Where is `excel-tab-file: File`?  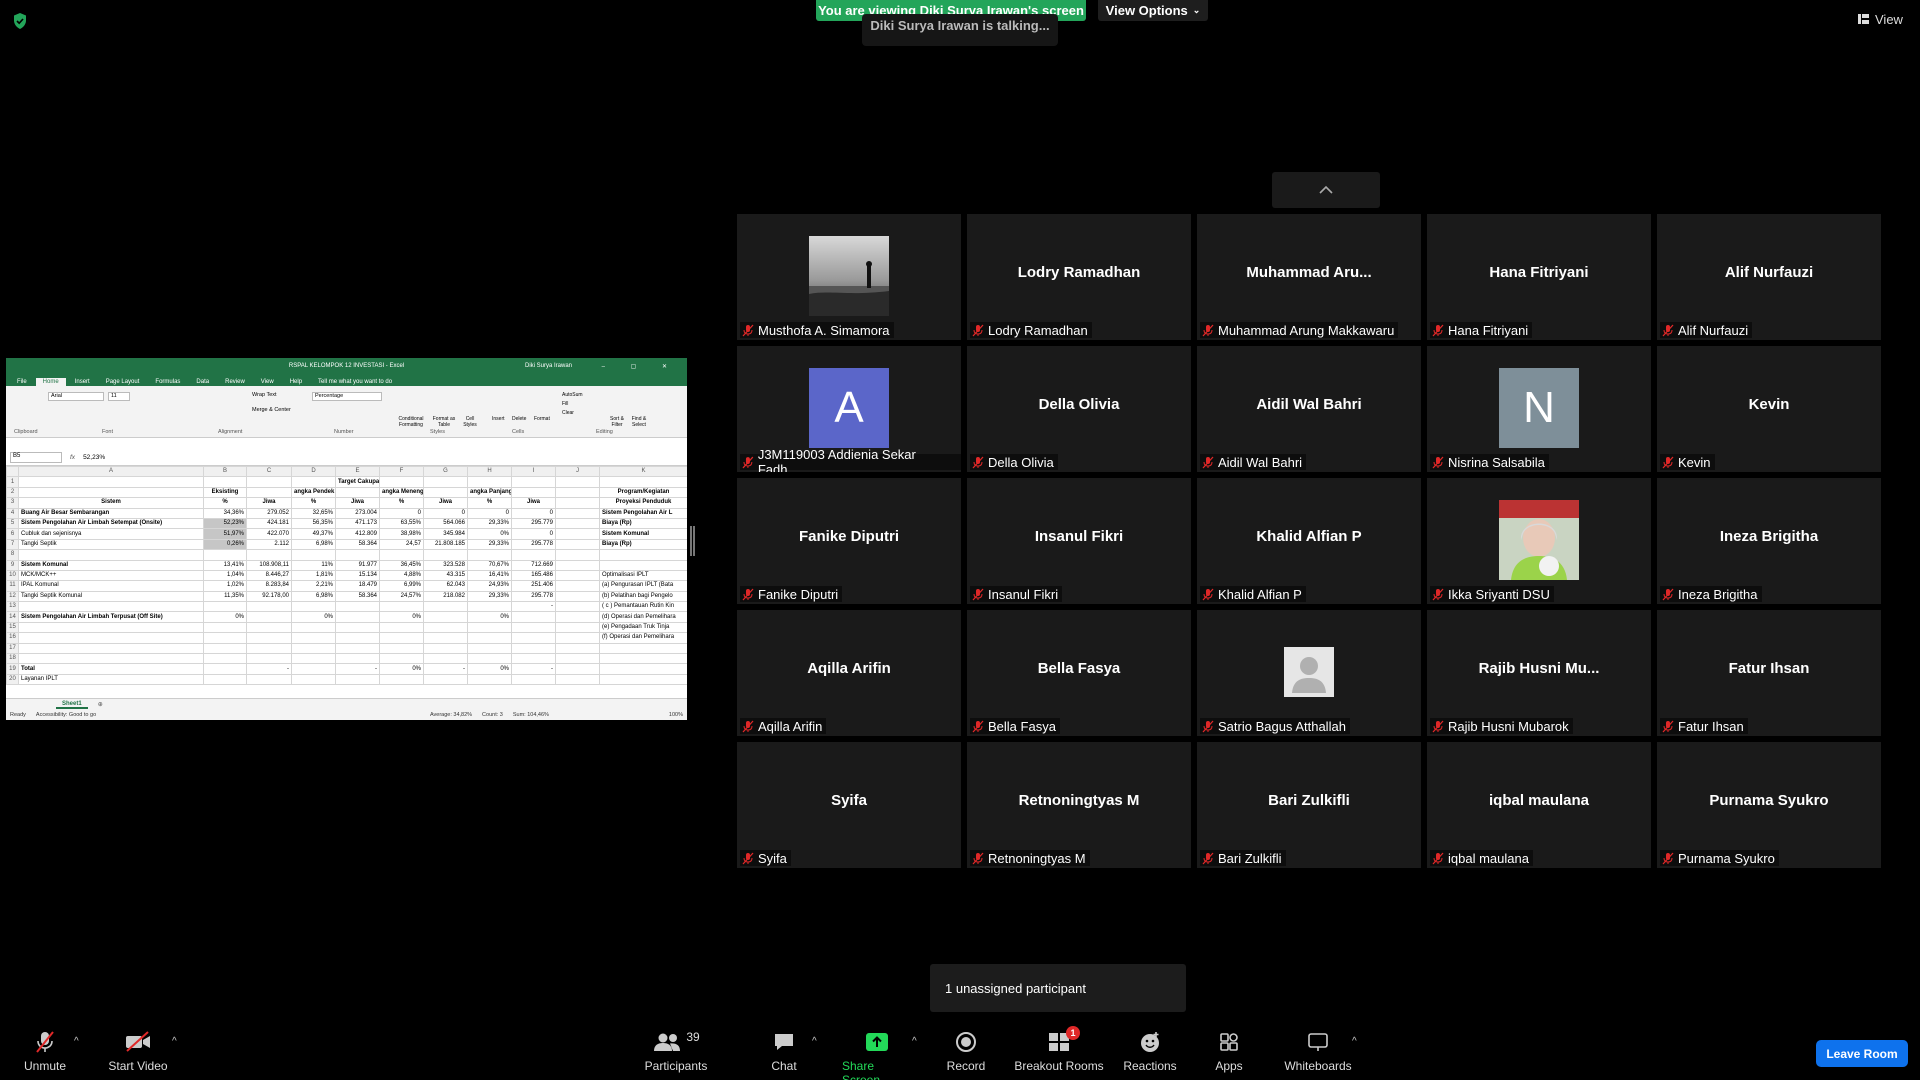
excel-tab-file: File is located at coordinates (22, 382).